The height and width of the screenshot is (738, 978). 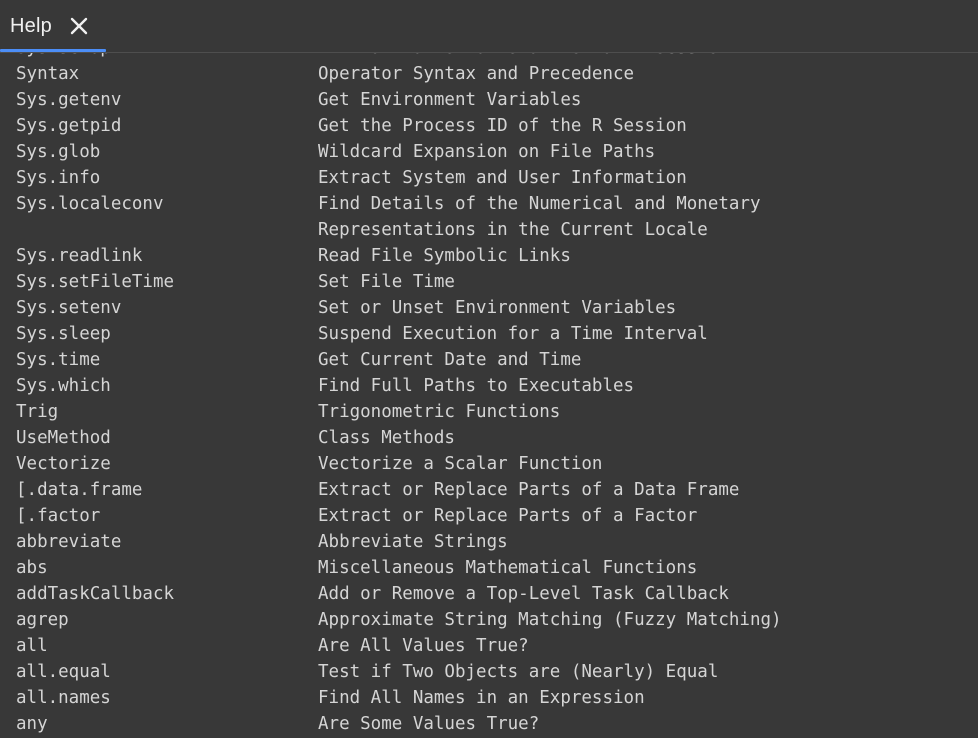 I want to click on topic-link: agrep, so click(x=161, y=620).